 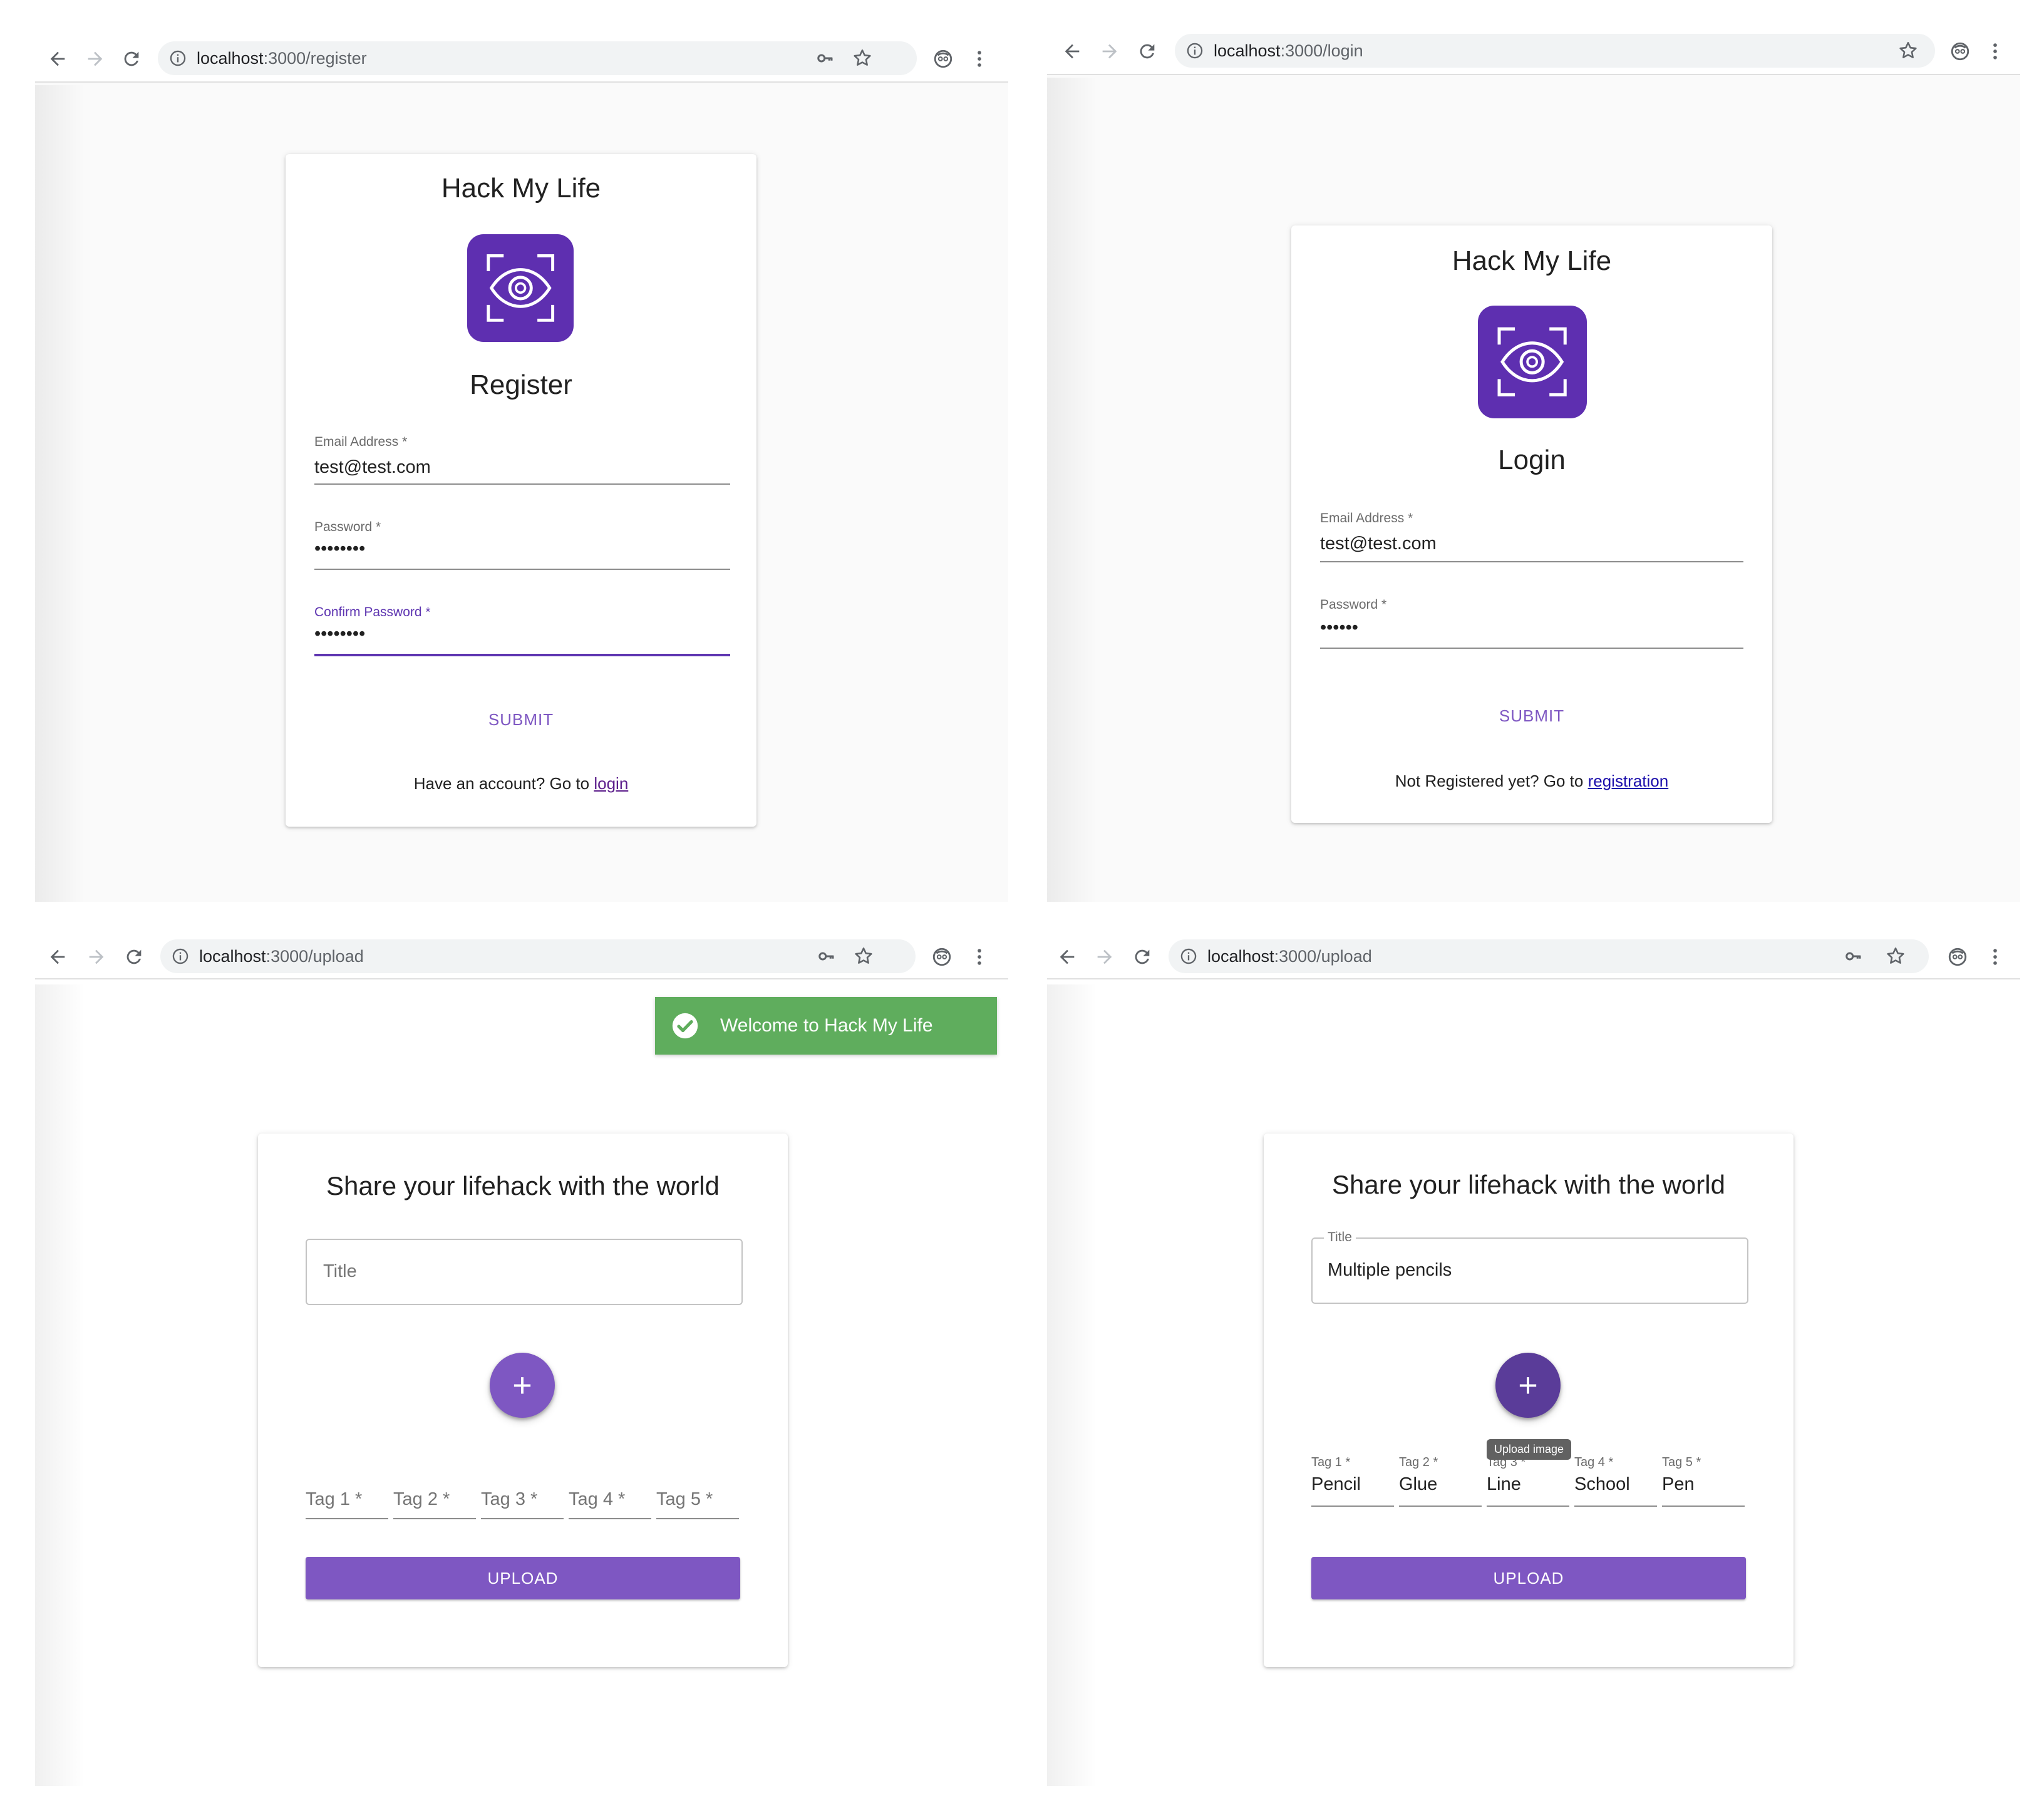 I want to click on tag-1-input: Tag 1 * Pencil, so click(x=1352, y=1477).